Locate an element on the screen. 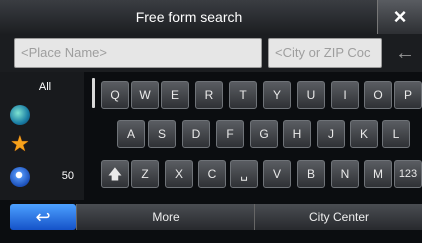  key-w: W is located at coordinates (145, 95).